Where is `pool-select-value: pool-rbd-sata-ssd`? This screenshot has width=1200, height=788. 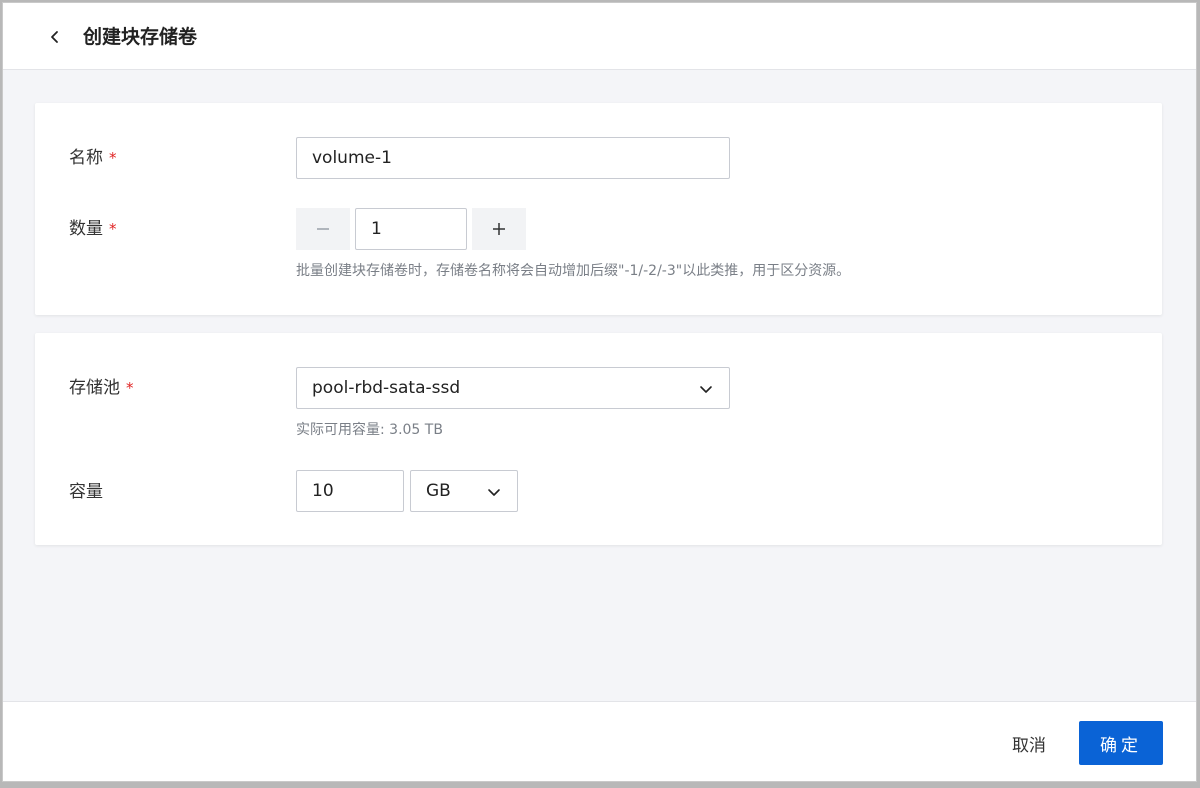
pool-select-value: pool-rbd-sata-ssd is located at coordinates (386, 388).